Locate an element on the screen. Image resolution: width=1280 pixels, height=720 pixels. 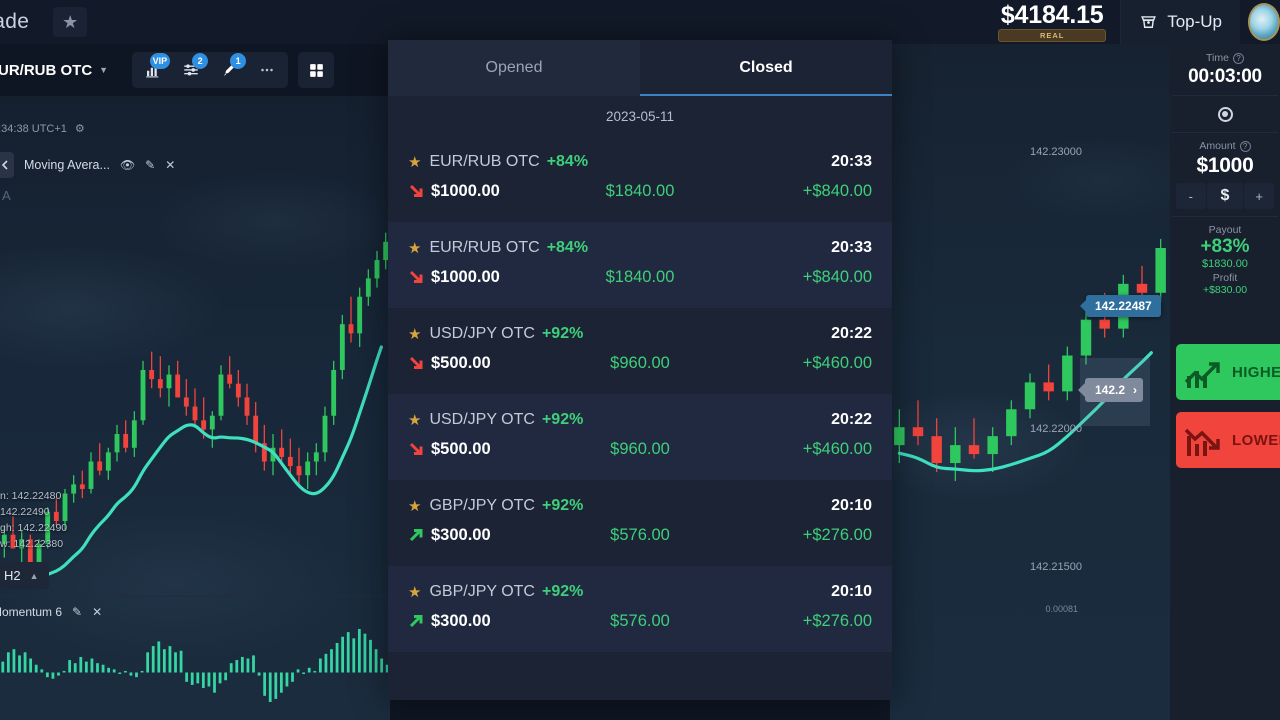
amount-caption: Amount ? is located at coordinates (1225, 146).